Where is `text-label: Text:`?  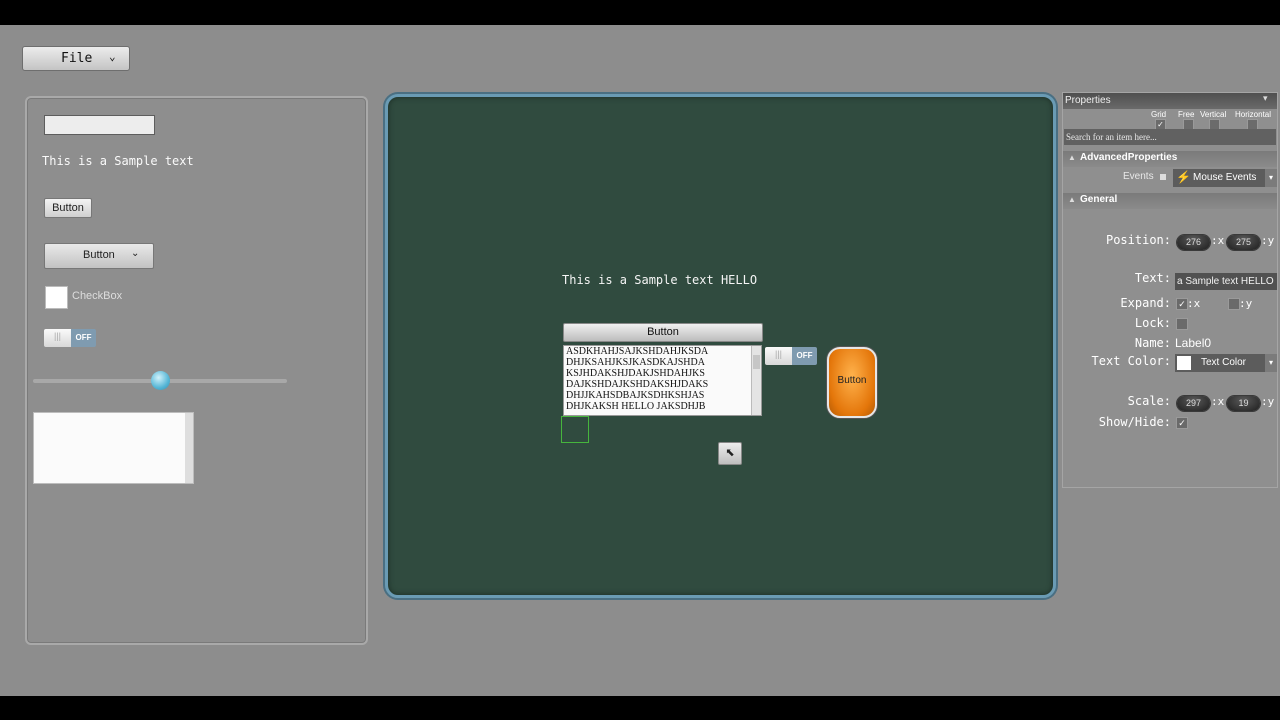 text-label: Text: is located at coordinates (1152, 278).